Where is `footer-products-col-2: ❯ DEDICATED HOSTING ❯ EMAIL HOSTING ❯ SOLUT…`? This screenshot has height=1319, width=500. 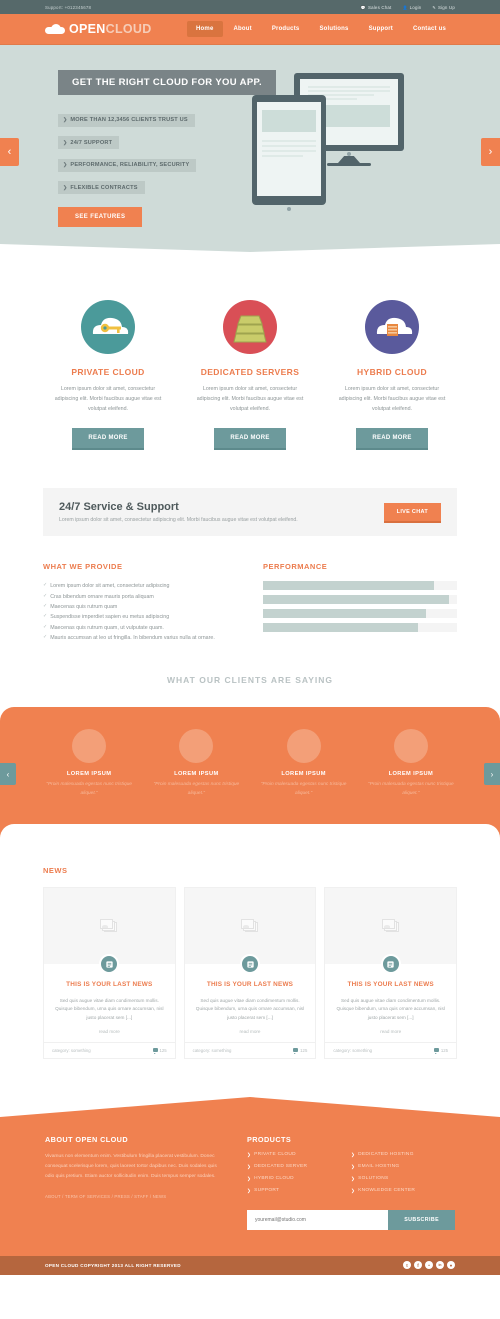
footer-products-col-2: ❯ DEDICATED HOSTING ❯ EMAIL HOSTING ❯ SOLUT… is located at coordinates (403, 1176).